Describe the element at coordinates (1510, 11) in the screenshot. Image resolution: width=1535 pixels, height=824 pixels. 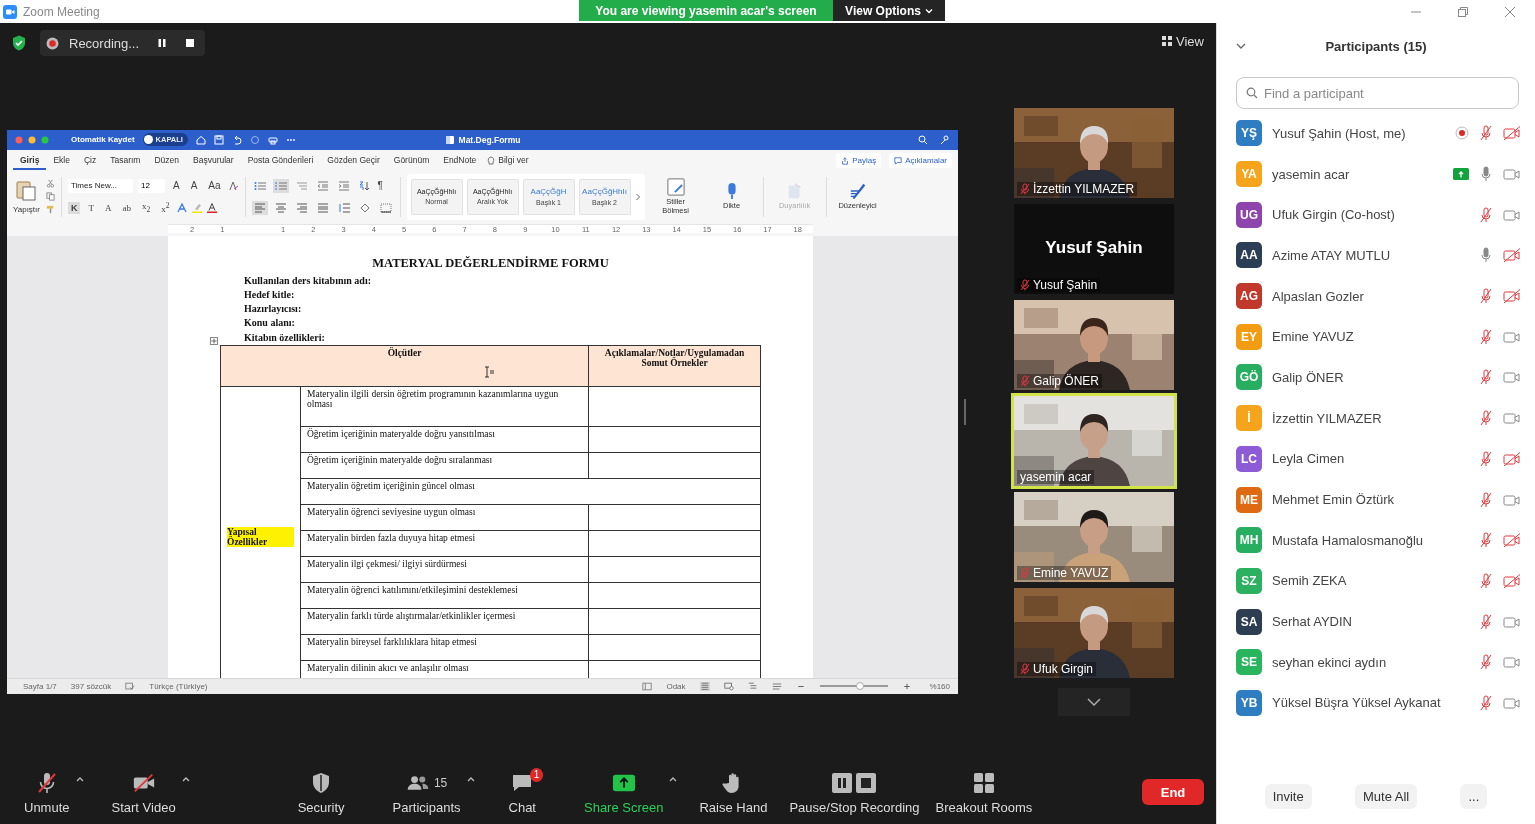
I see `close-icon` at that location.